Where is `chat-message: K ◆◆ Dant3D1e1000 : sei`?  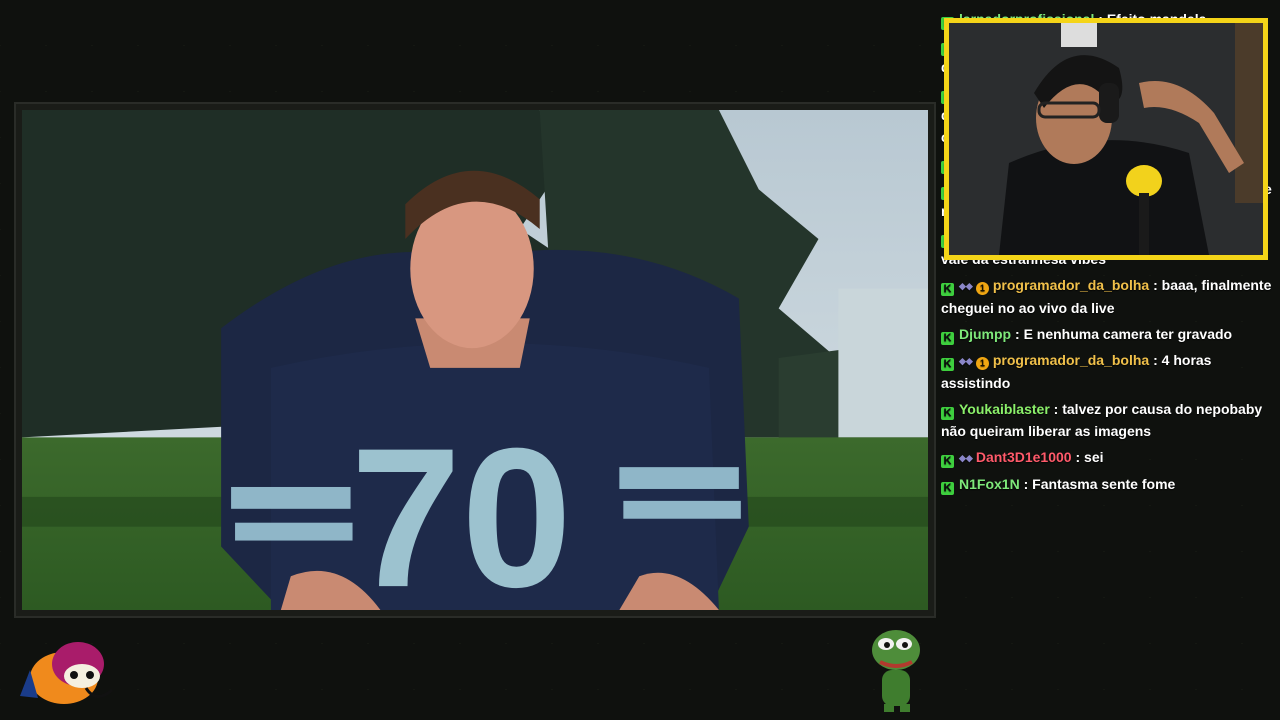
chat-message: K ◆◆ Dant3D1e1000 : sei is located at coordinates (1106, 457).